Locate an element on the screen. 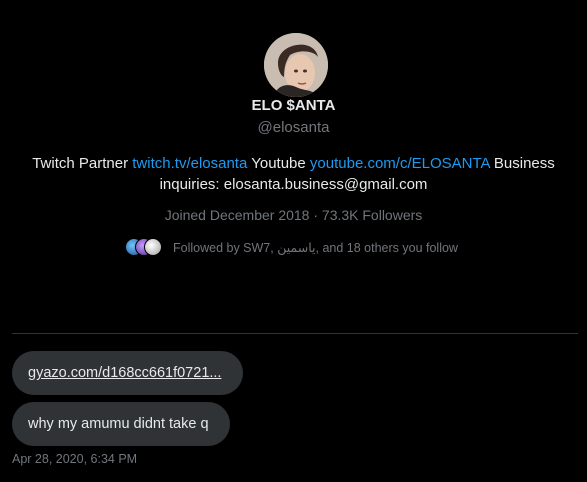 The width and height of the screenshot is (587, 482). profile-photo-icon is located at coordinates (296, 65).